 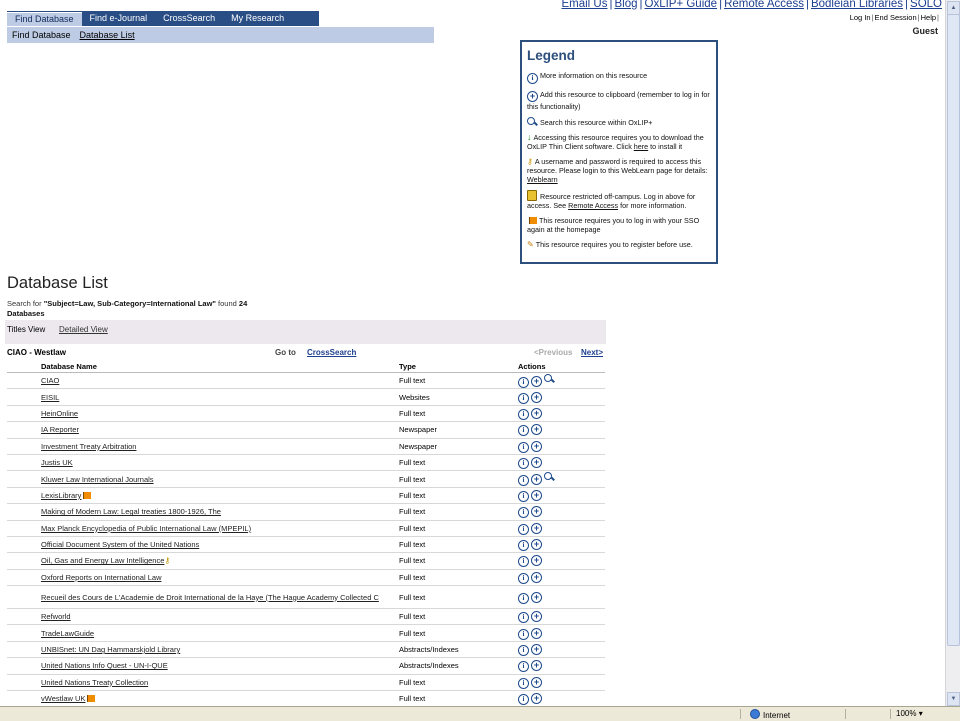 What do you see at coordinates (257, 18) in the screenshot?
I see `tab-my-research: My Research` at bounding box center [257, 18].